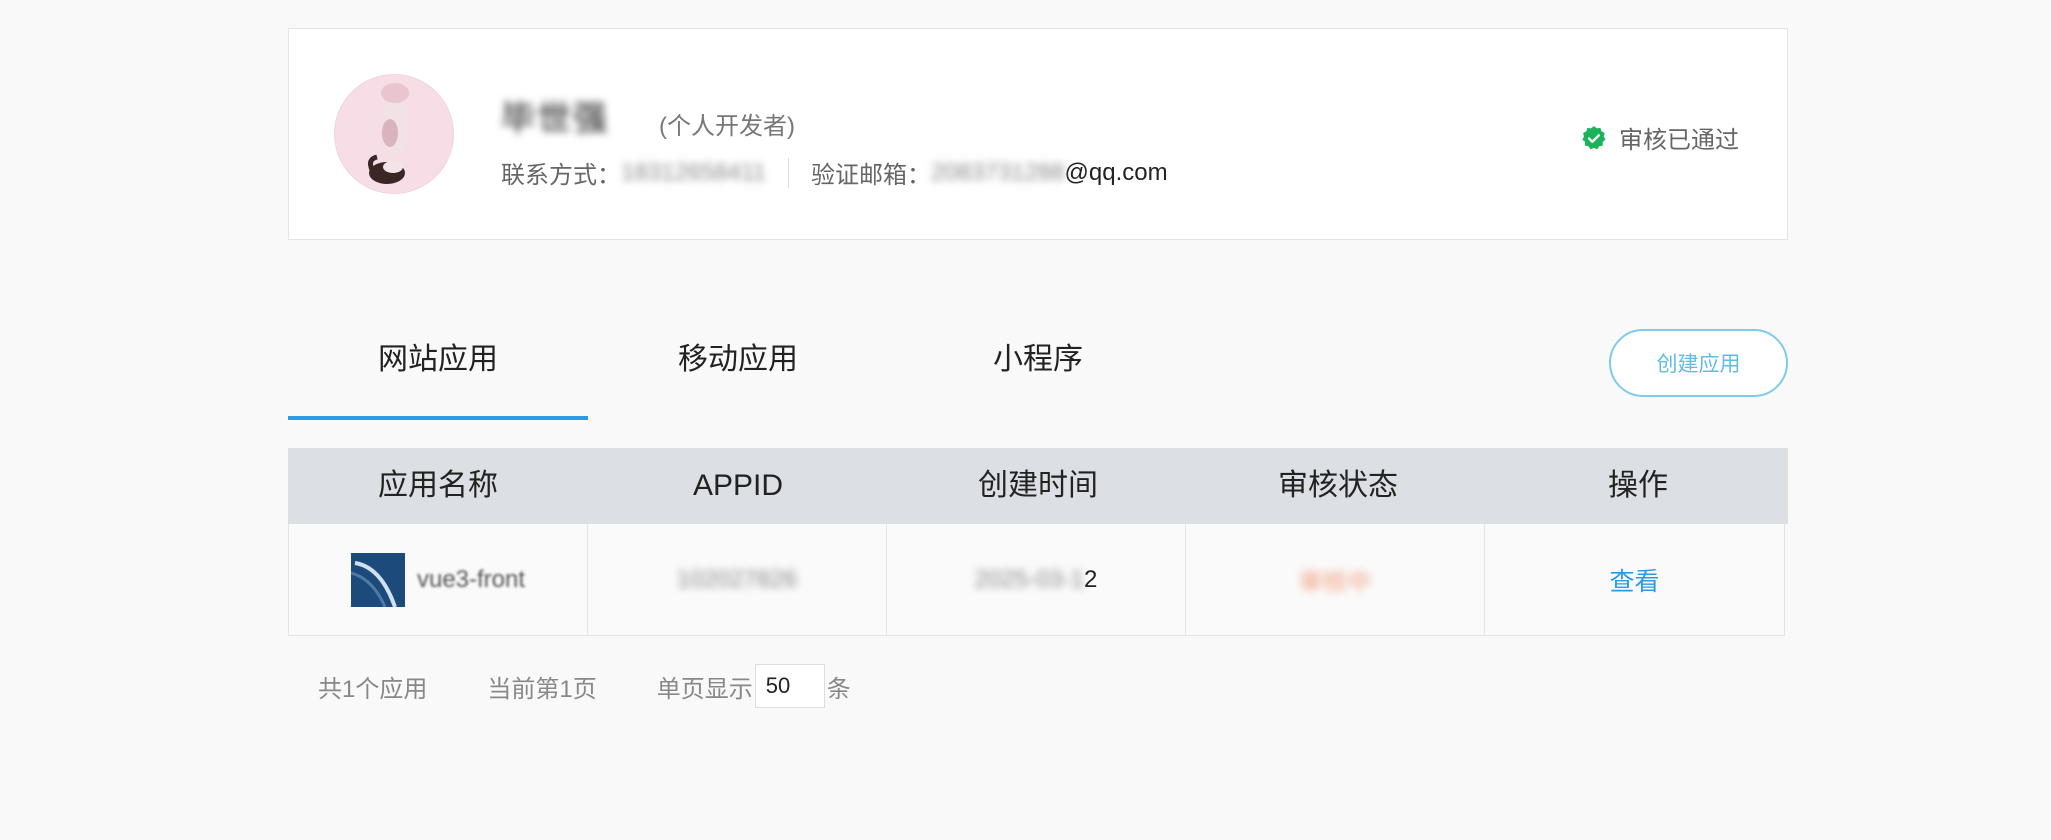  I want to click on app-icon, so click(377, 579).